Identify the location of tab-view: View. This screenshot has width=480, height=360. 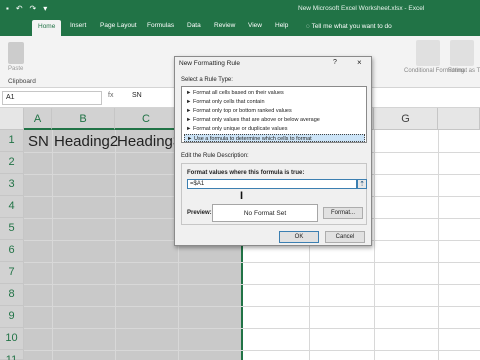
(255, 25).